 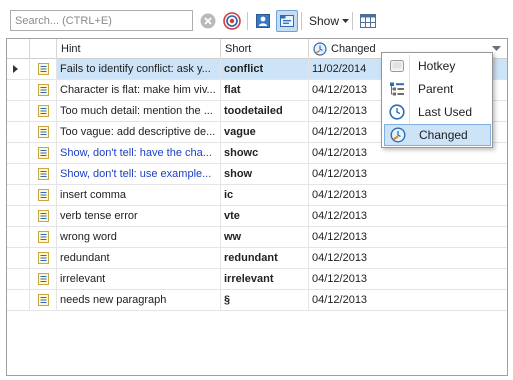 I want to click on table-row: insert comma ic 04/12/2013, so click(x=257, y=195).